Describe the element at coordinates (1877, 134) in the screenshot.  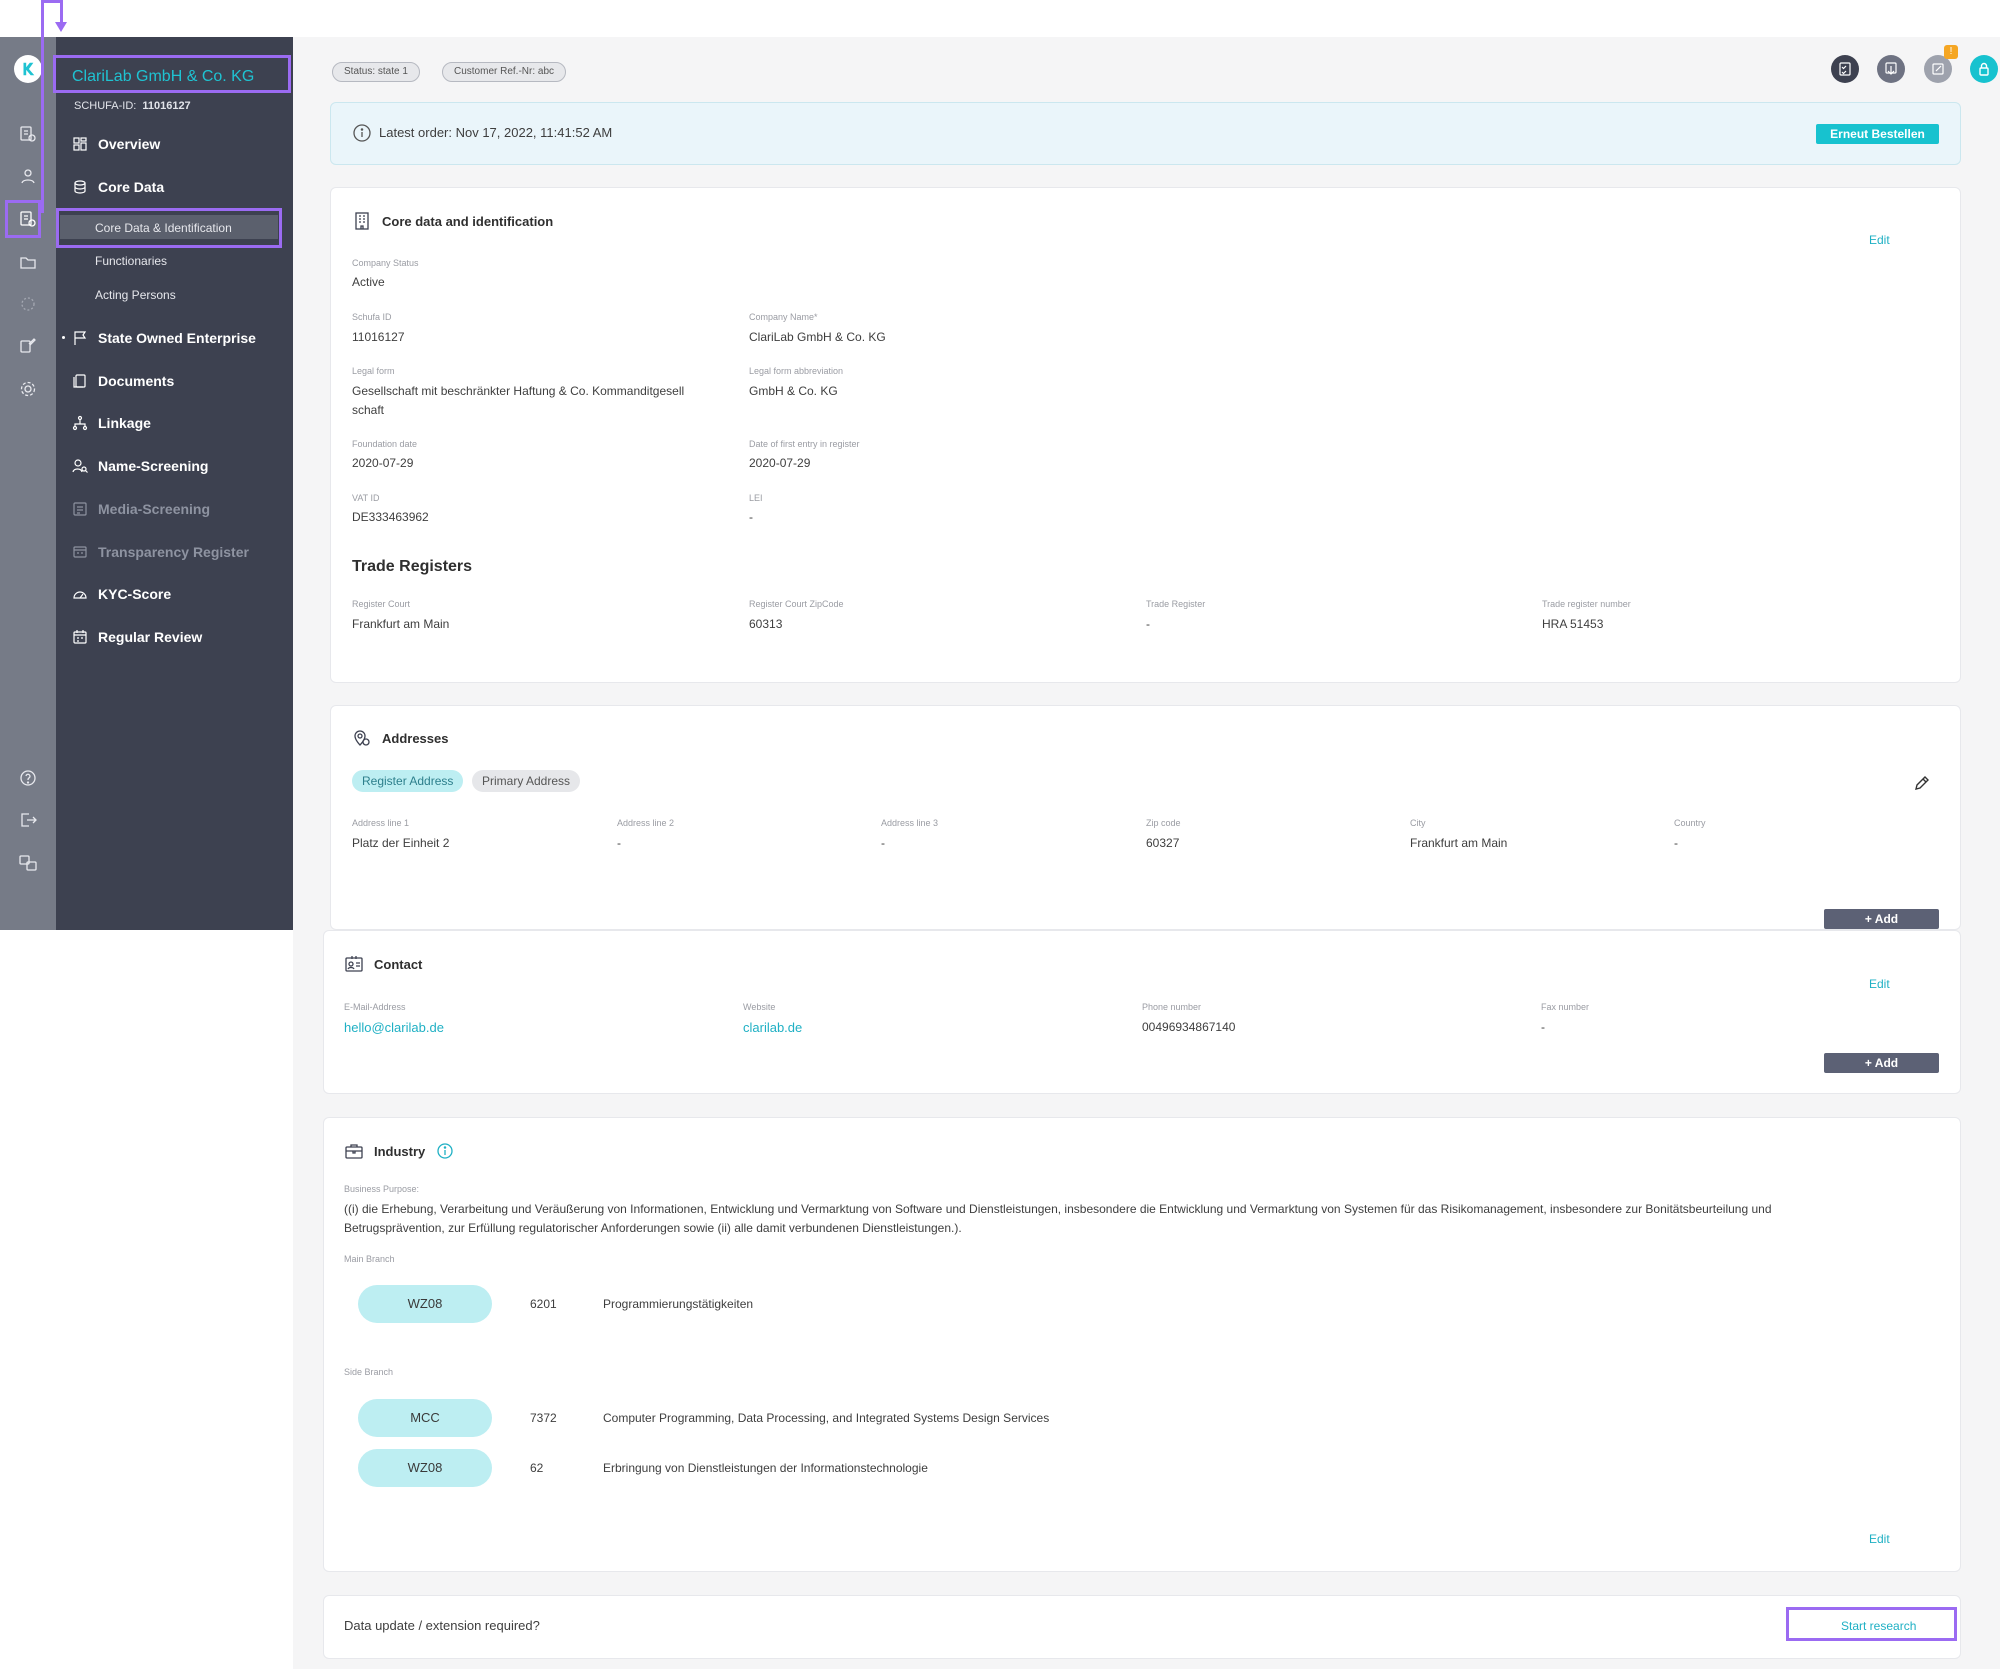
I see `reorder-button: Erneut Bestellen` at that location.